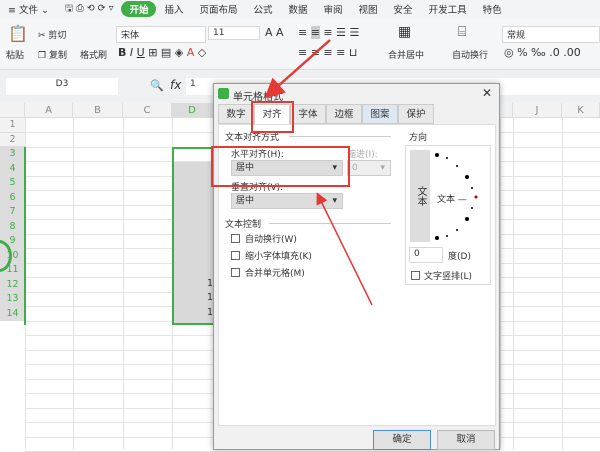  I want to click on arrow-to-vertical-align, so click(344, 249).